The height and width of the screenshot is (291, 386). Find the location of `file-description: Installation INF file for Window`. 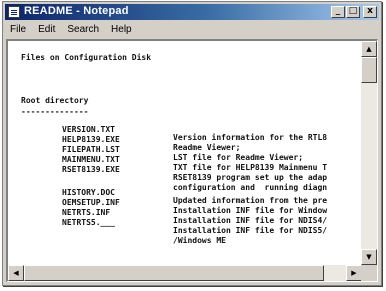

file-description: Installation INF file for Window is located at coordinates (250, 211).